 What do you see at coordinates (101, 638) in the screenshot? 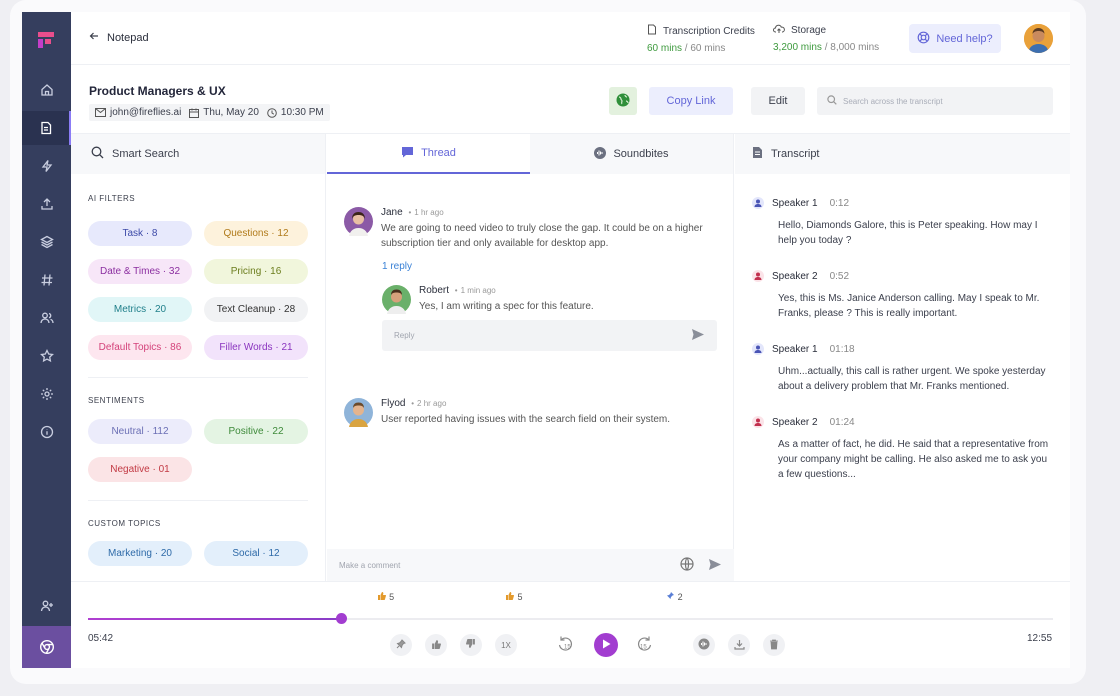
I see `current-time: 05:42` at bounding box center [101, 638].